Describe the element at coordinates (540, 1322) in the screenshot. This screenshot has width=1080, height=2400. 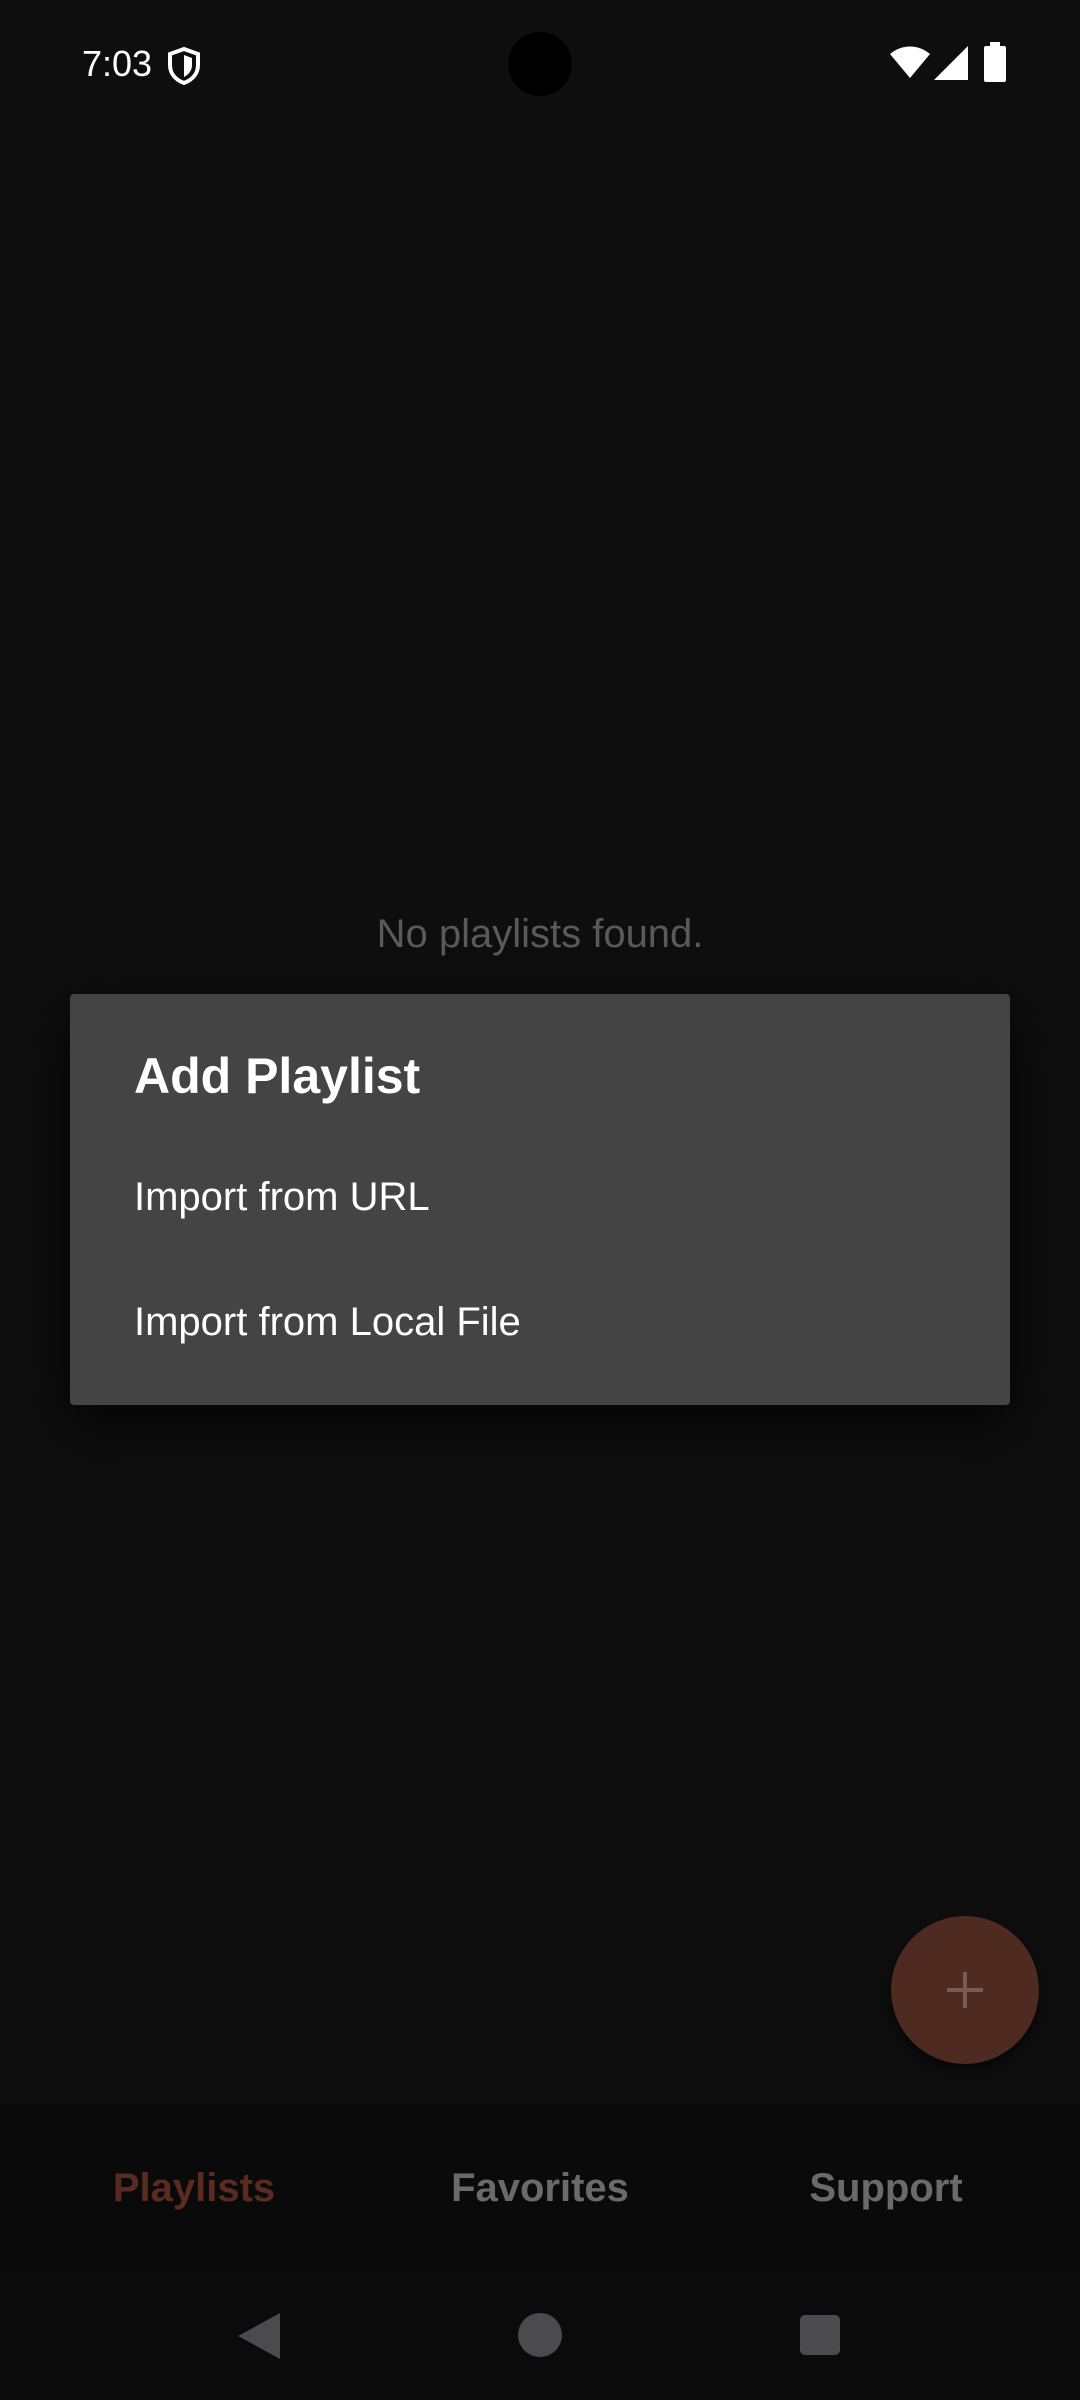
I see `import-from-local-file-option: Import from Local File` at that location.